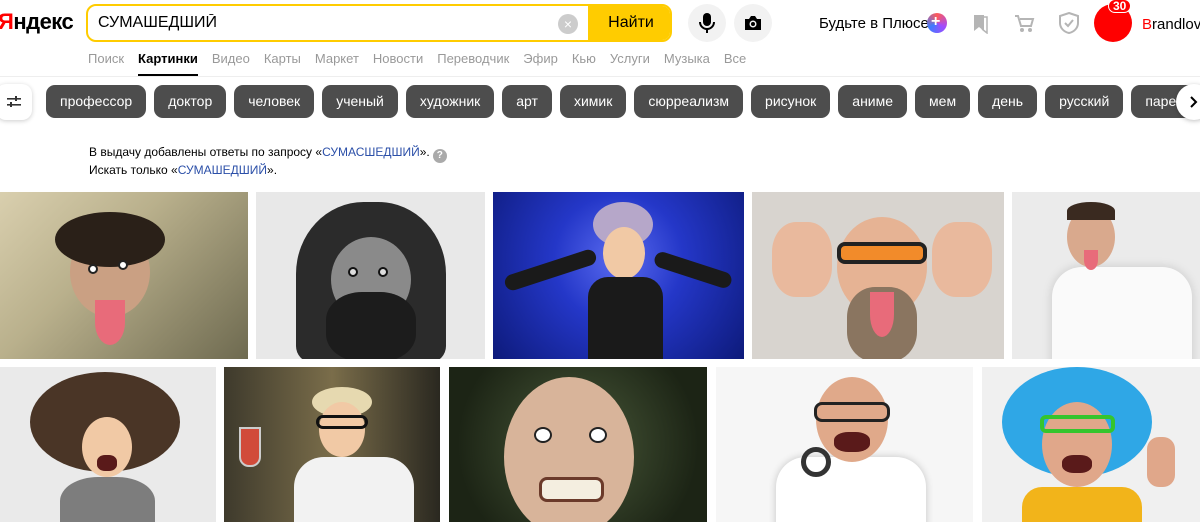 This screenshot has width=1200, height=522. Describe the element at coordinates (106, 58) in the screenshot. I see `tab-search: Поиск` at that location.